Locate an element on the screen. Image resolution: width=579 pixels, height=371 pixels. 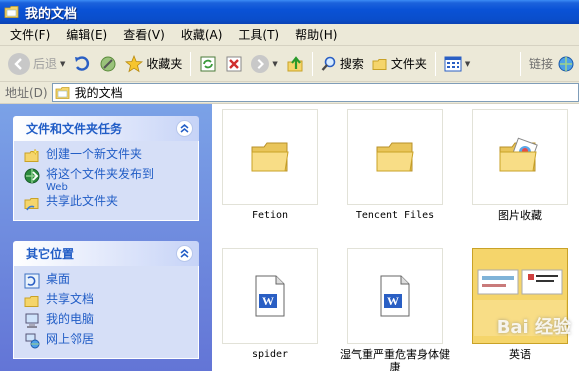
task-new-folder: 创建一个新文件夹 is located at coordinates (111, 156).